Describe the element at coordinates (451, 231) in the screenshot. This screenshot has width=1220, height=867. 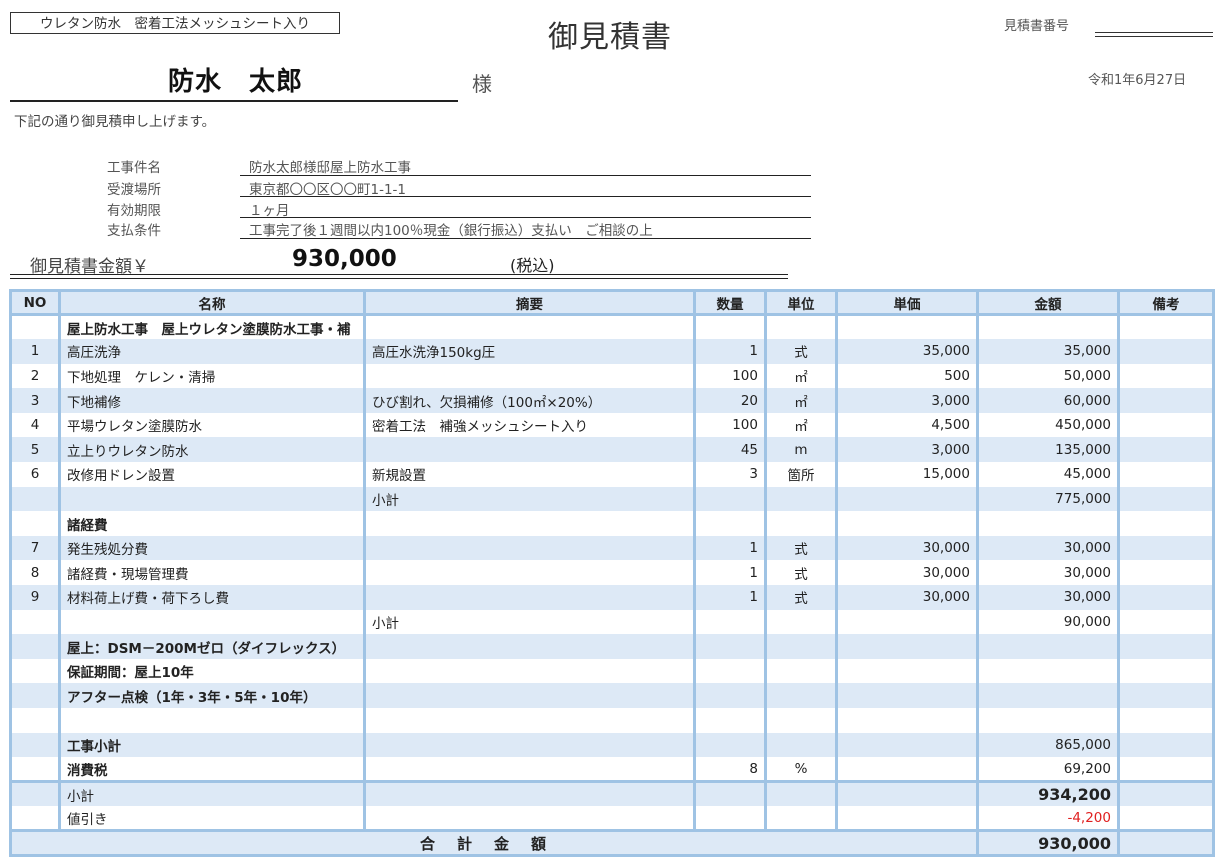
I see `payment-value: 工事完了後１週間以内100％現金（銀行振込）支払い ご相談の上` at that location.